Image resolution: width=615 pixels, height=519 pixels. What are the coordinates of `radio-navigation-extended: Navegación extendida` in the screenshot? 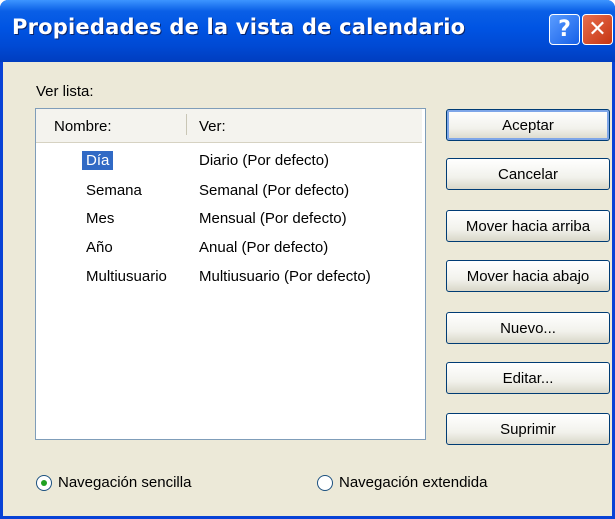 It's located at (402, 482).